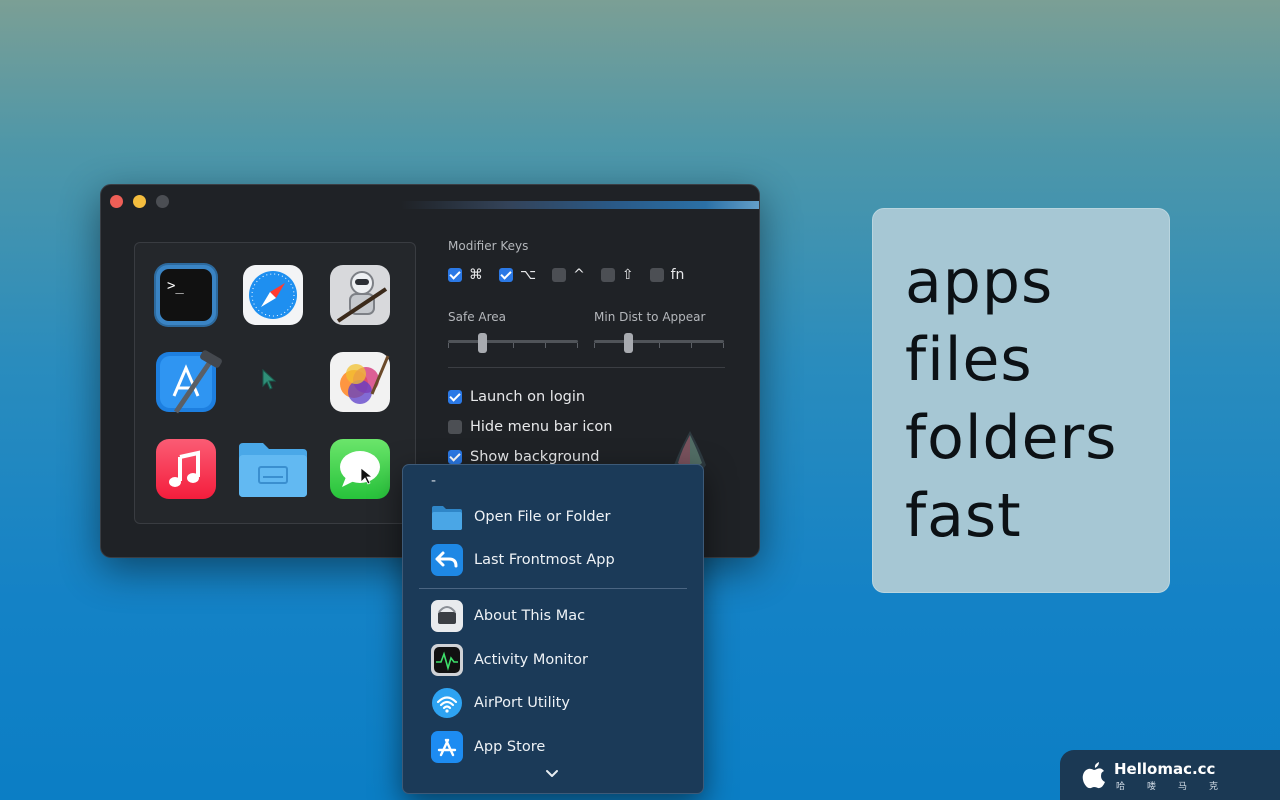 The image size is (1280, 800). Describe the element at coordinates (447, 747) in the screenshot. I see `app-store-icon` at that location.